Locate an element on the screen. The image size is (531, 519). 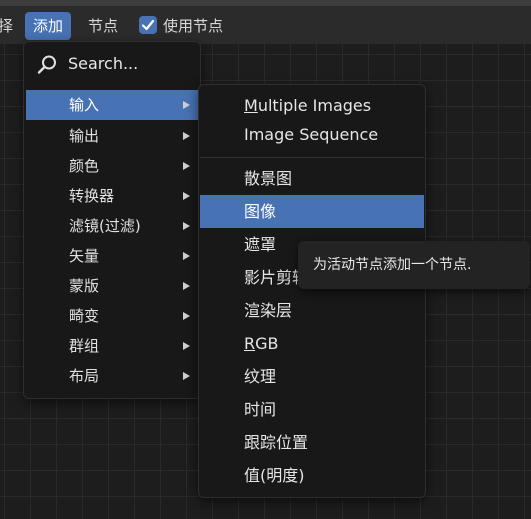
menu-item-layout: 布局 is located at coordinates (112, 376).